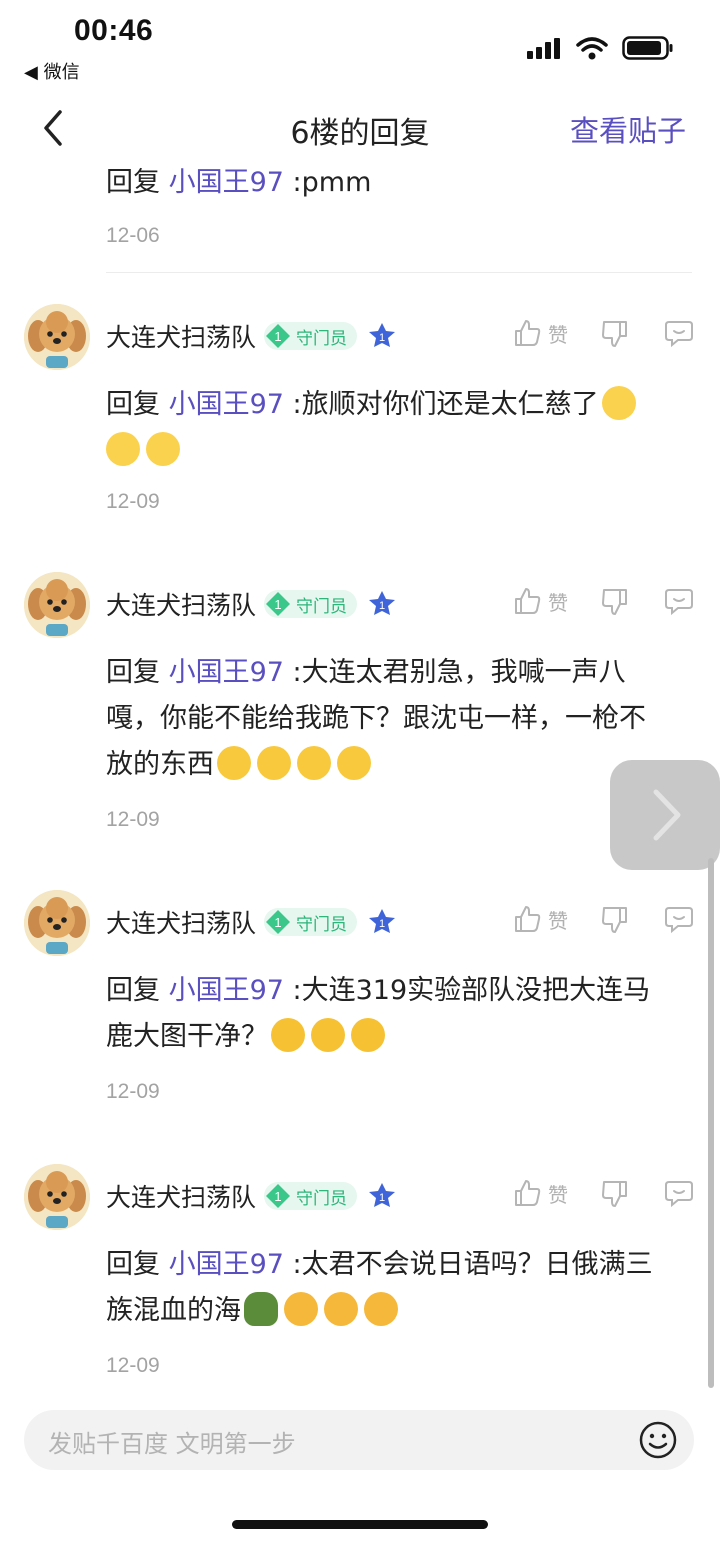 The width and height of the screenshot is (720, 1558). I want to click on view-post-button: 查看贴子, so click(628, 129).